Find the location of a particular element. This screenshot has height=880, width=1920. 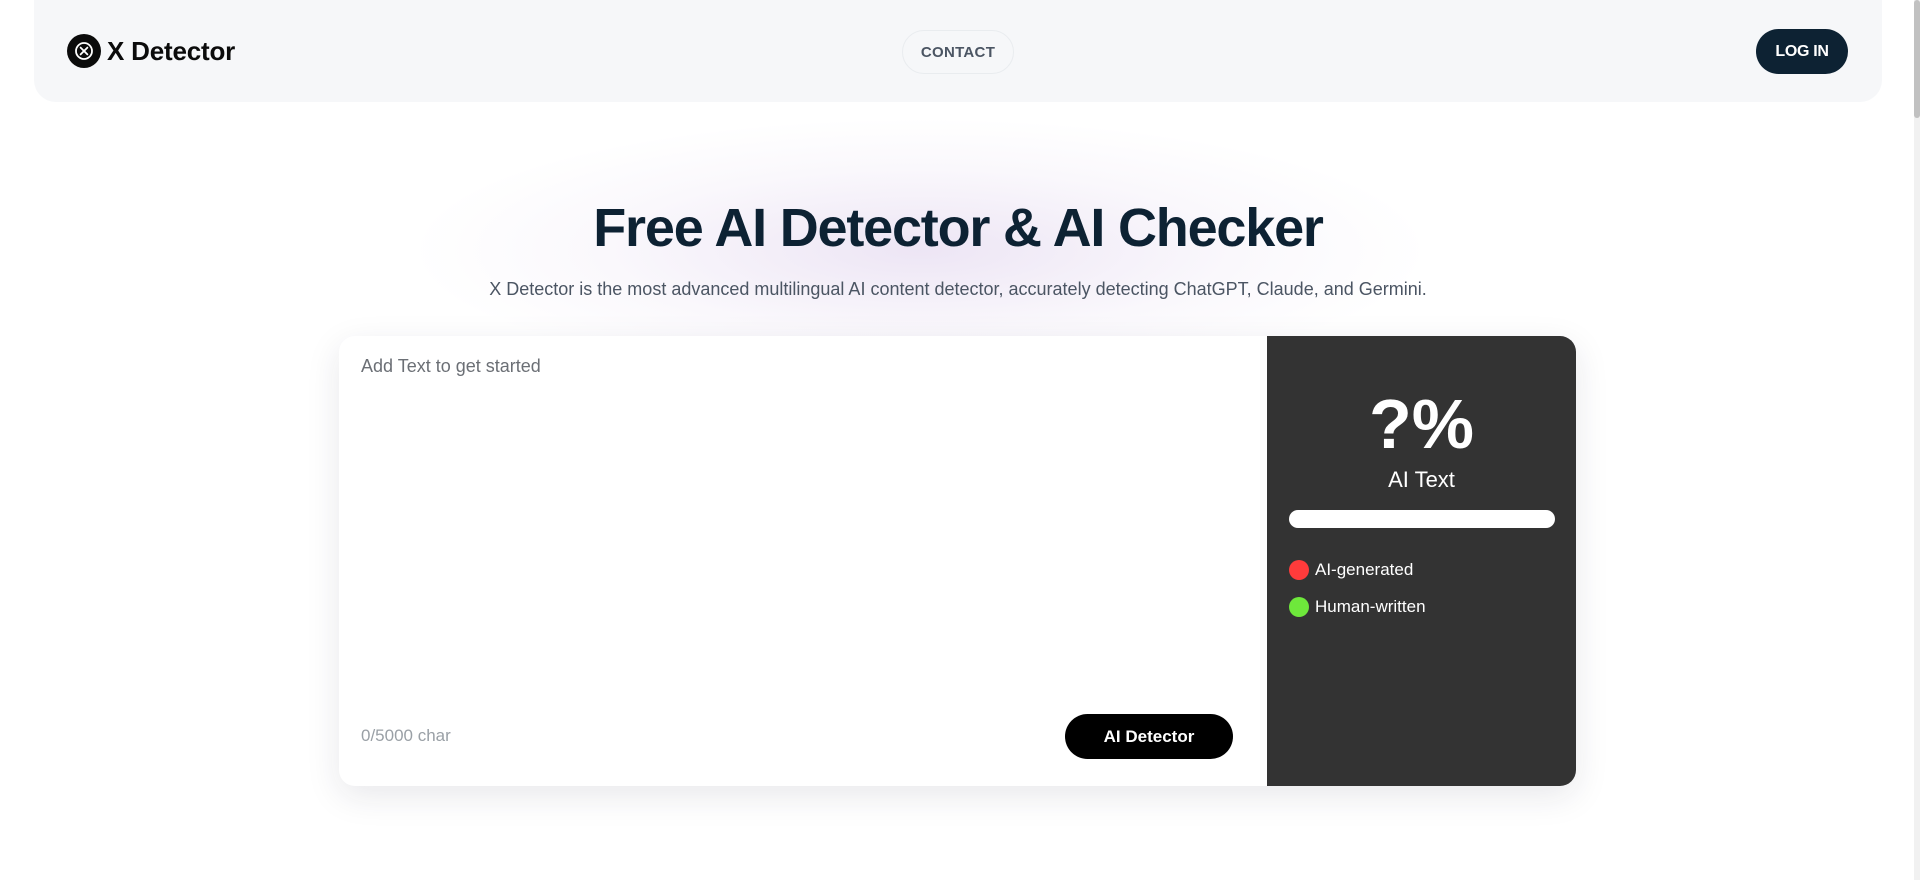

ai-score: ?% is located at coordinates (1421, 424).